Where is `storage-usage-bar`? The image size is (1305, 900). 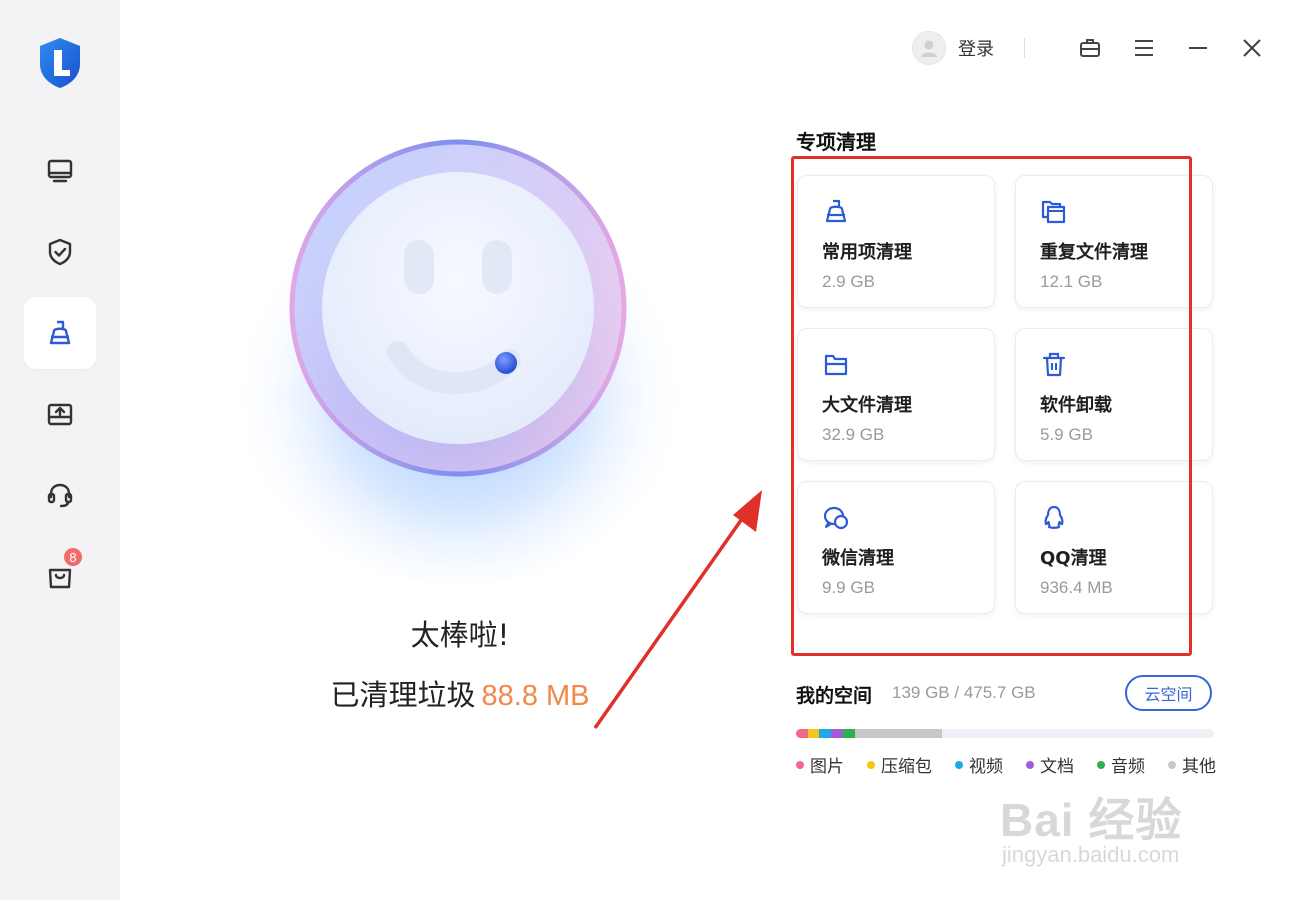 storage-usage-bar is located at coordinates (1005, 733).